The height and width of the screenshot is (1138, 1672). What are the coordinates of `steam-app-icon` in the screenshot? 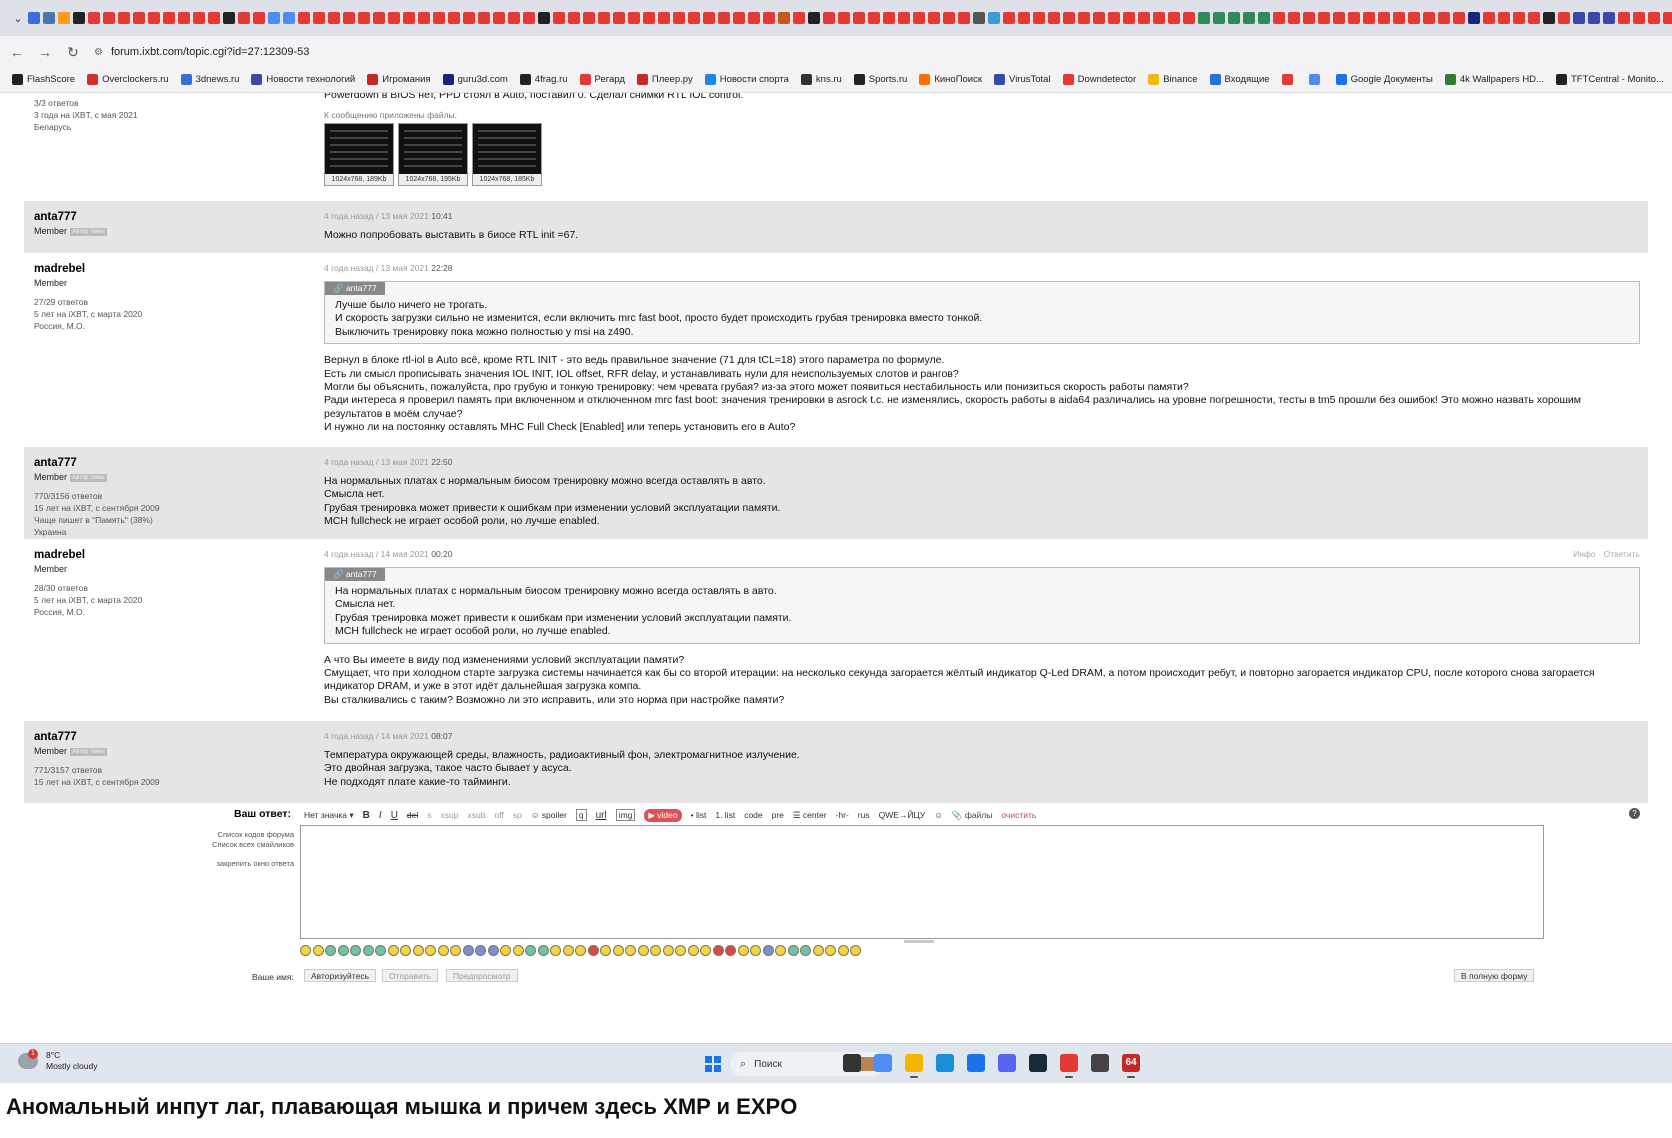 It's located at (1038, 1063).